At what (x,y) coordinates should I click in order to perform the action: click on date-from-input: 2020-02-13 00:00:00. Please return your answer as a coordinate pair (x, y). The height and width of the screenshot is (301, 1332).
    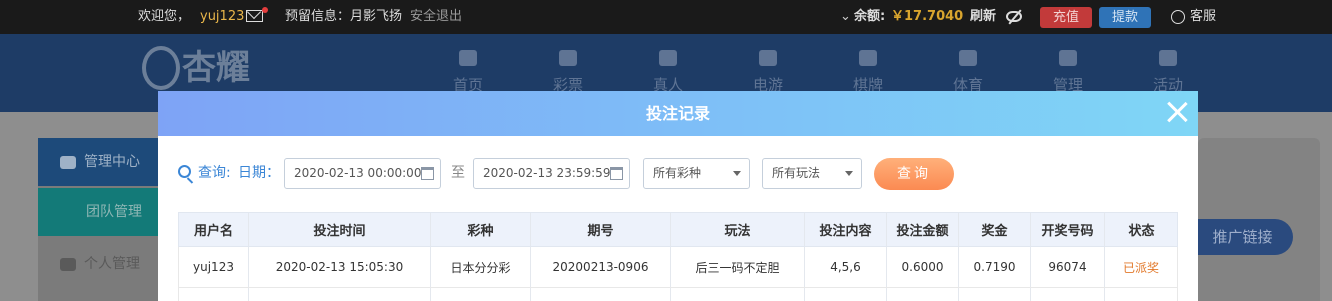
    Looking at the image, I should click on (362, 173).